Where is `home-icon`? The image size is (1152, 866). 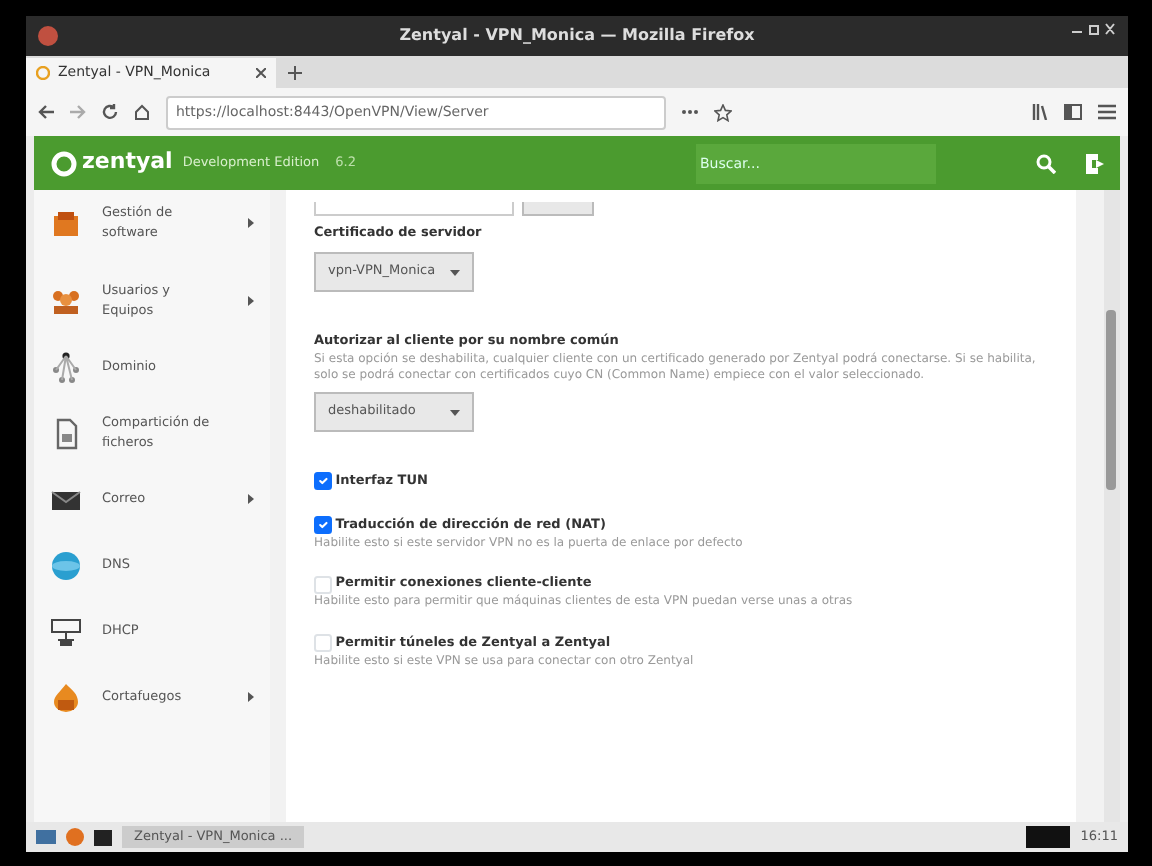 home-icon is located at coordinates (142, 112).